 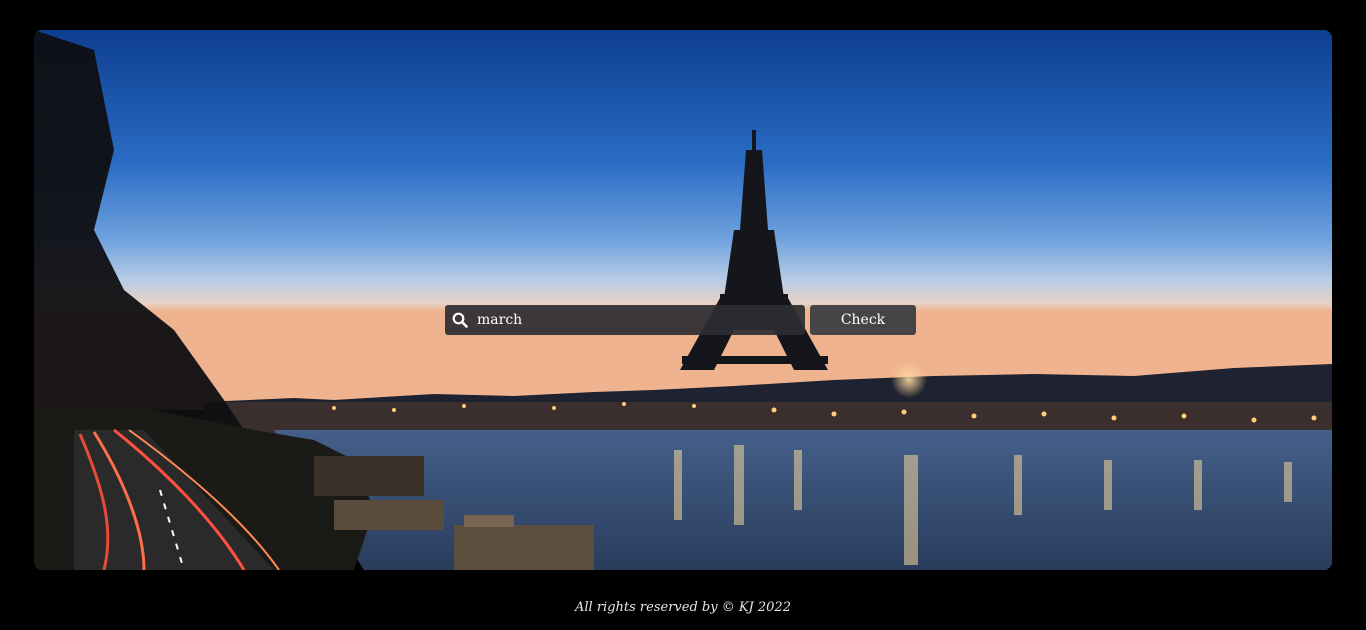 What do you see at coordinates (683, 607) in the screenshot?
I see `footer-copyright: All rights reserved by © KJ 2022` at bounding box center [683, 607].